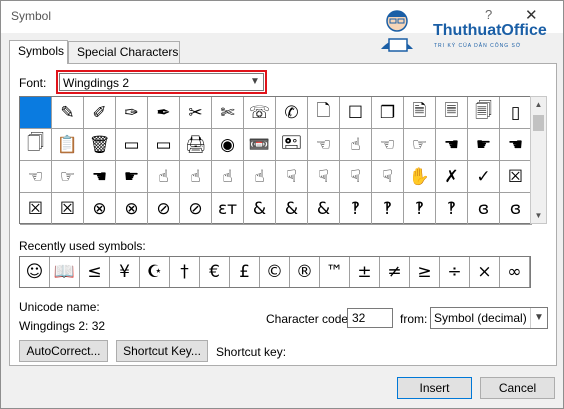 The width and height of the screenshot is (564, 409). I want to click on tab-special-characters: Special Characters, so click(124, 52).